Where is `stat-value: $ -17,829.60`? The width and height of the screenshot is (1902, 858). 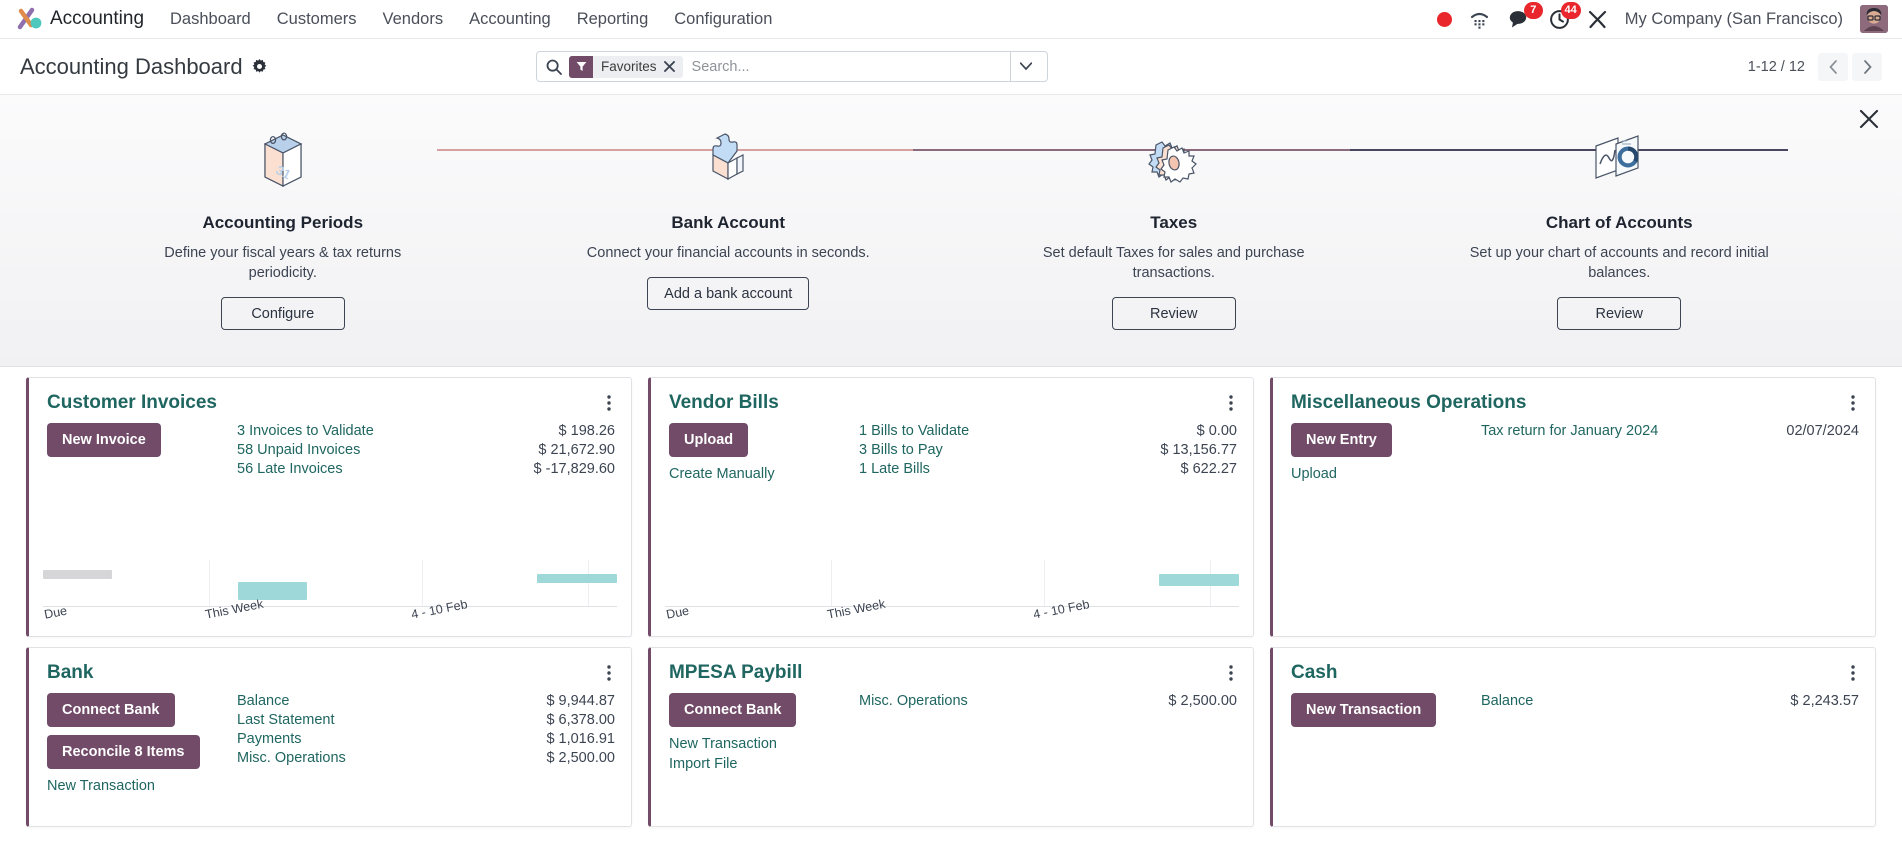 stat-value: $ -17,829.60 is located at coordinates (574, 469).